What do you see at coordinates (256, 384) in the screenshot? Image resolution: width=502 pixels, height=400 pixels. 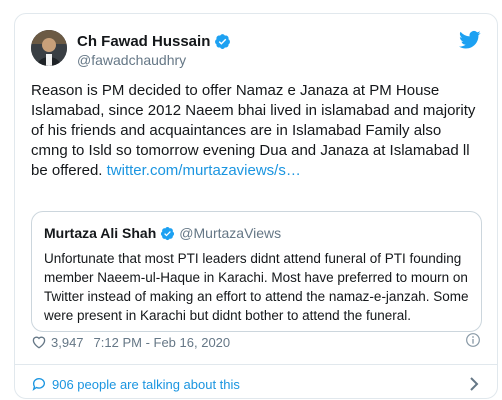 I see `conversation-link: 906 people are talking about this` at bounding box center [256, 384].